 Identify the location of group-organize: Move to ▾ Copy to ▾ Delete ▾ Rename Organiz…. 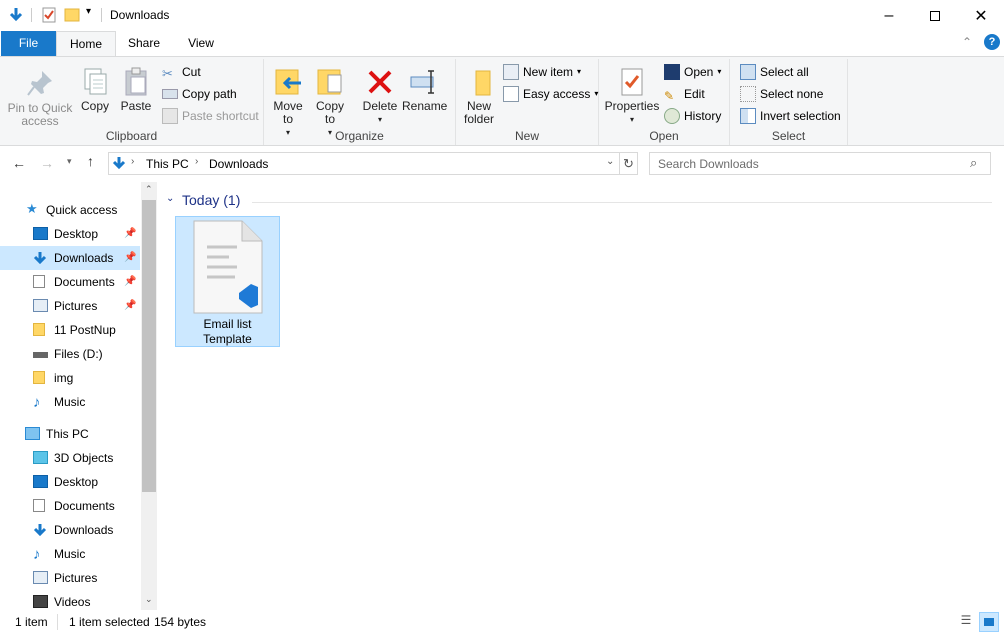
(360, 102).